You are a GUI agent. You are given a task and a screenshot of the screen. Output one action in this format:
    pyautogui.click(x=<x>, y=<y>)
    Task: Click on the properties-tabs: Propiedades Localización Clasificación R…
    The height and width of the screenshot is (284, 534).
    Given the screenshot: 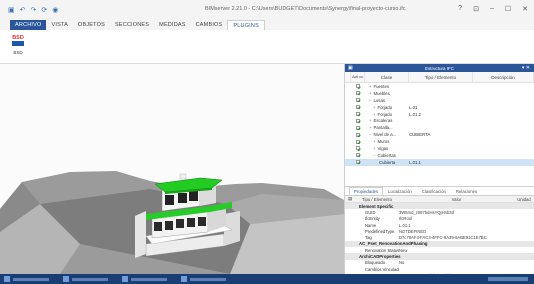 What is the action you would take?
    pyautogui.click(x=439, y=191)
    